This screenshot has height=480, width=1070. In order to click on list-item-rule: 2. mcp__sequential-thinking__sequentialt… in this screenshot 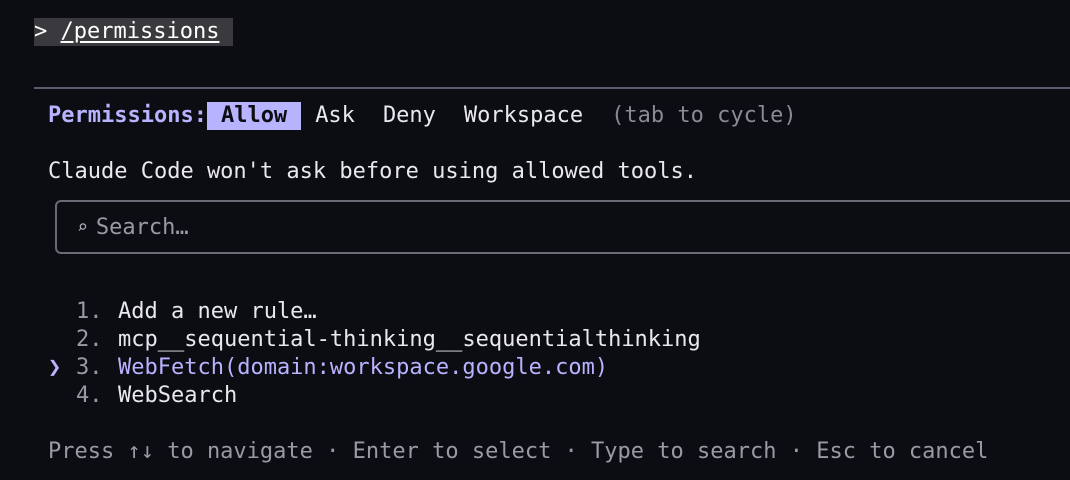, I will do `click(374, 340)`.